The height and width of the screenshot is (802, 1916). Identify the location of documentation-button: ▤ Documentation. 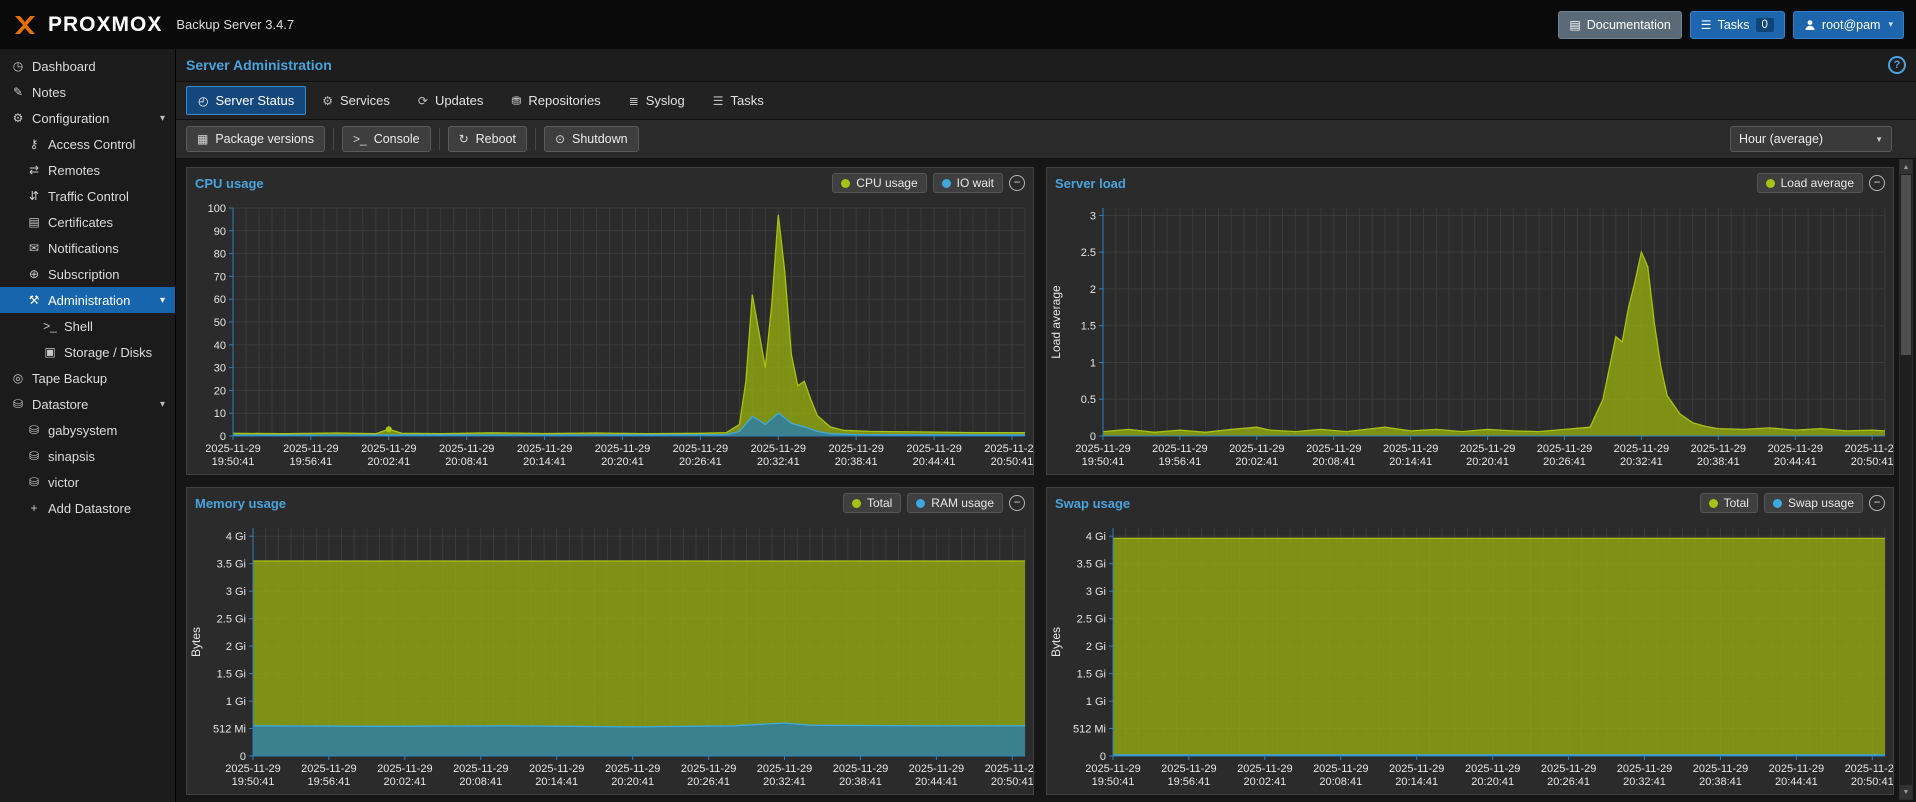
(1620, 24).